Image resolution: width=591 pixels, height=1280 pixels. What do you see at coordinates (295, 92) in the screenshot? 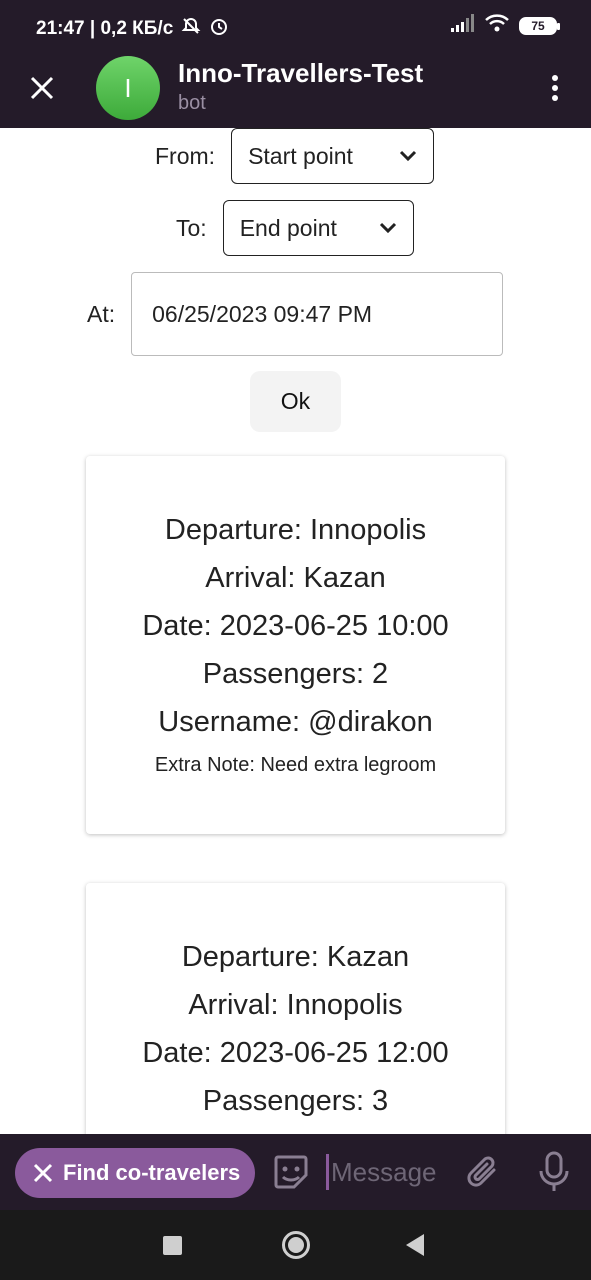
I see `chat-header: I Inno-Travellers-Test bot` at bounding box center [295, 92].